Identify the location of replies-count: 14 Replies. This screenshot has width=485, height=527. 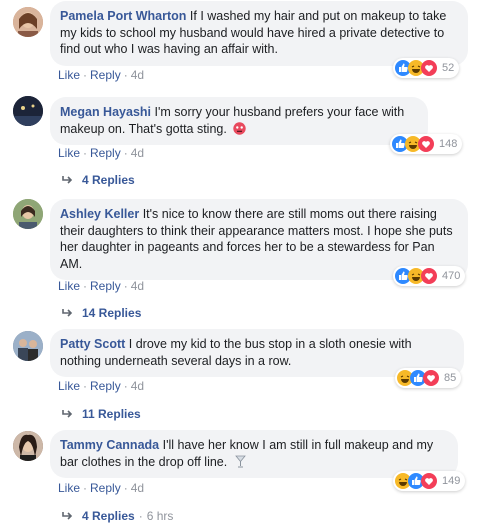
(111, 313).